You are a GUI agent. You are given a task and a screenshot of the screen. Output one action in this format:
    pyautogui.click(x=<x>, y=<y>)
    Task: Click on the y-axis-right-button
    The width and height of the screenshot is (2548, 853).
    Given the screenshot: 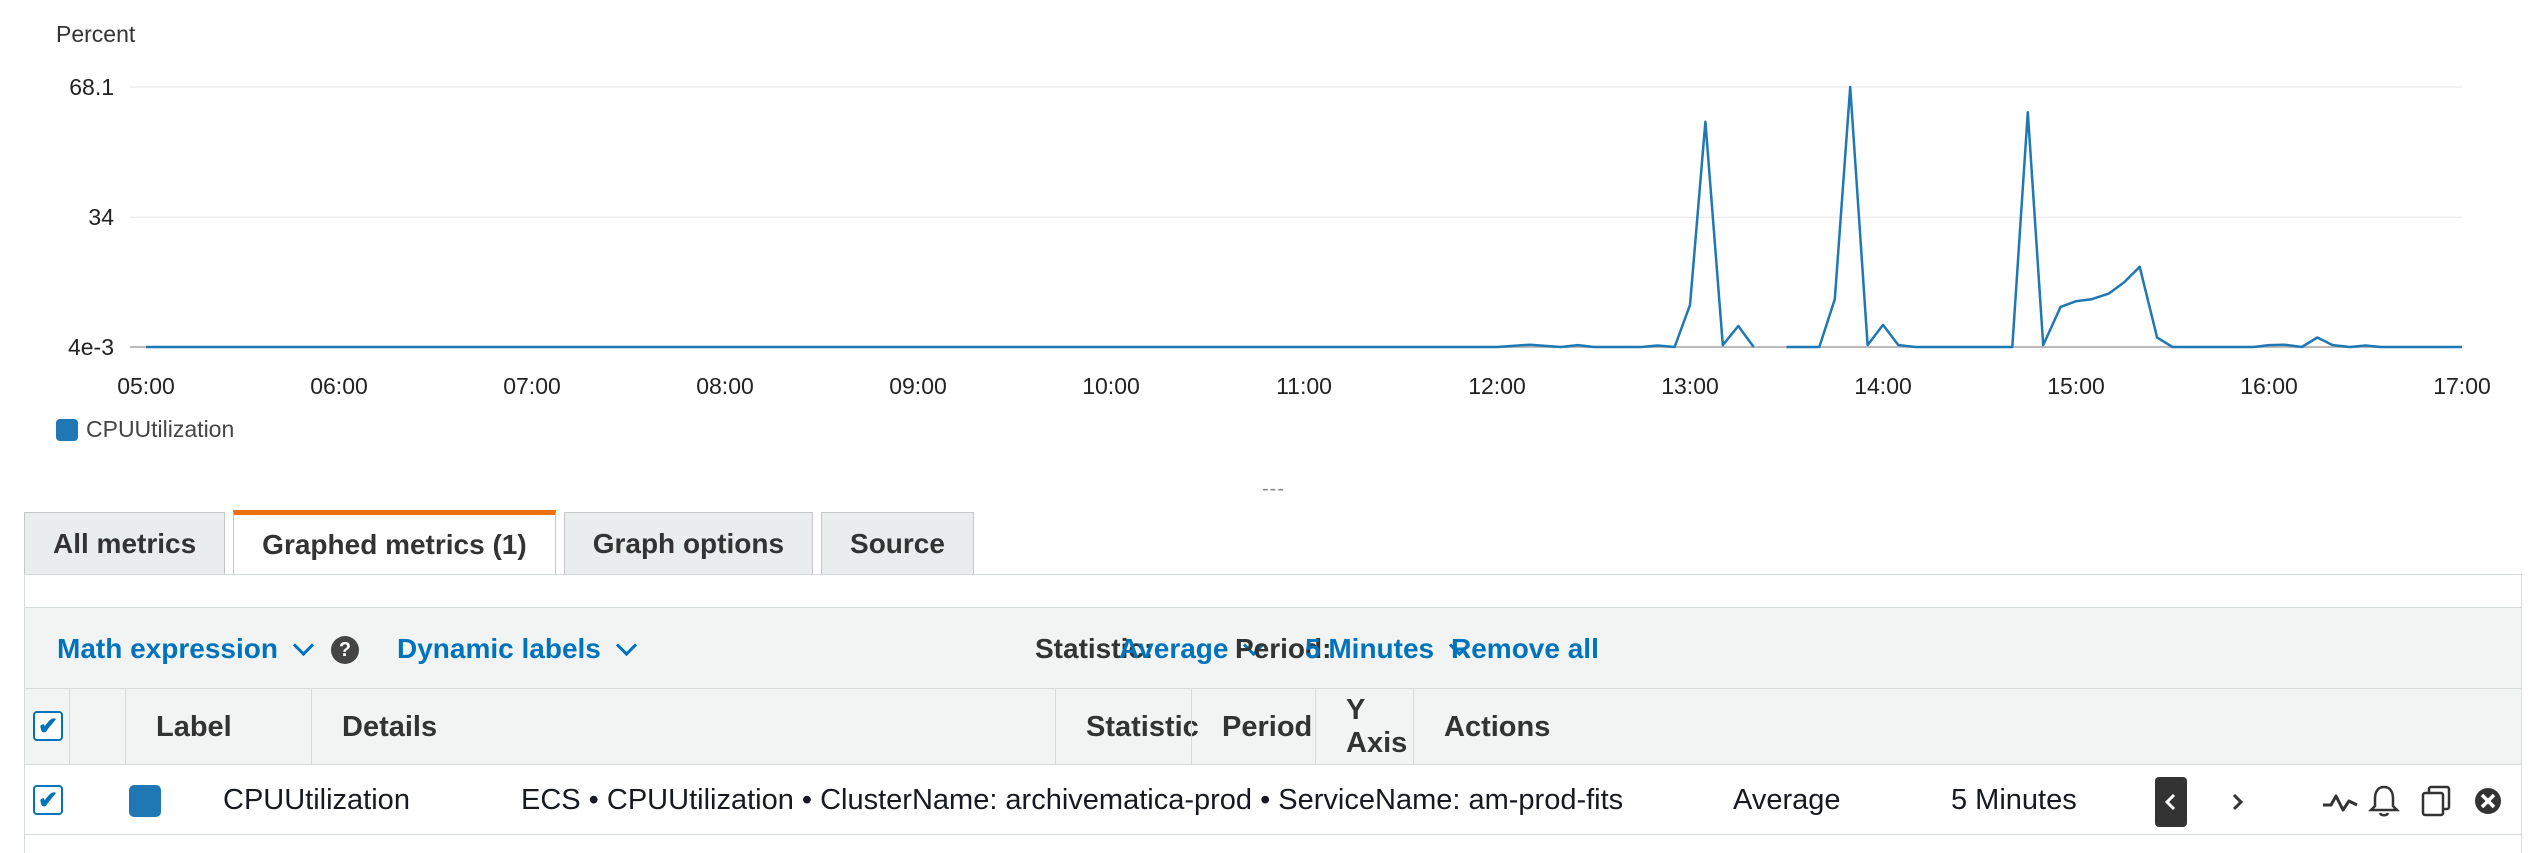 What is the action you would take?
    pyautogui.click(x=2237, y=802)
    